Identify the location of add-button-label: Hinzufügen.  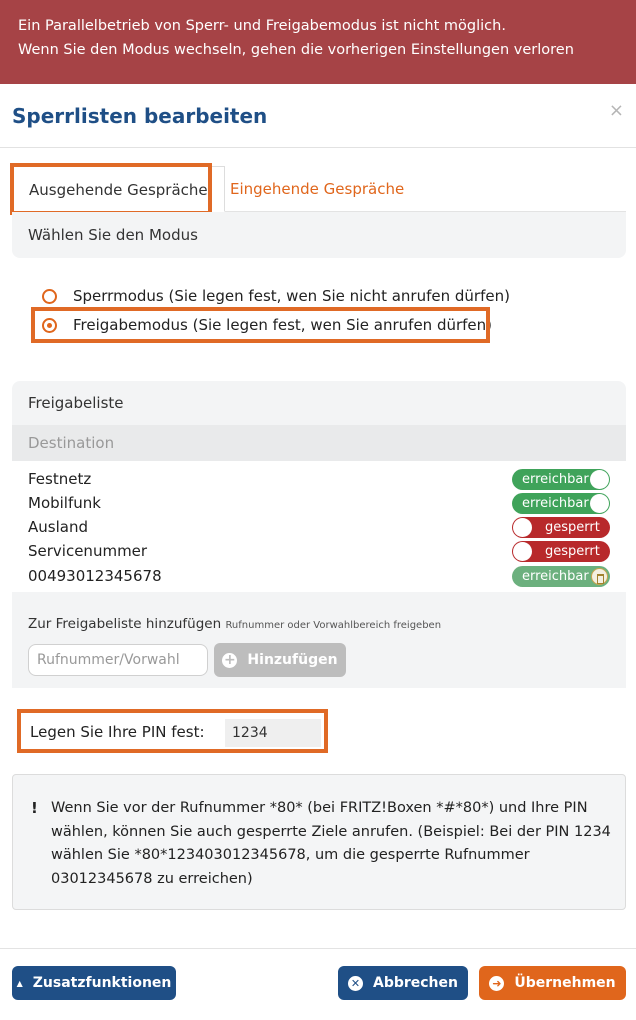
(292, 660).